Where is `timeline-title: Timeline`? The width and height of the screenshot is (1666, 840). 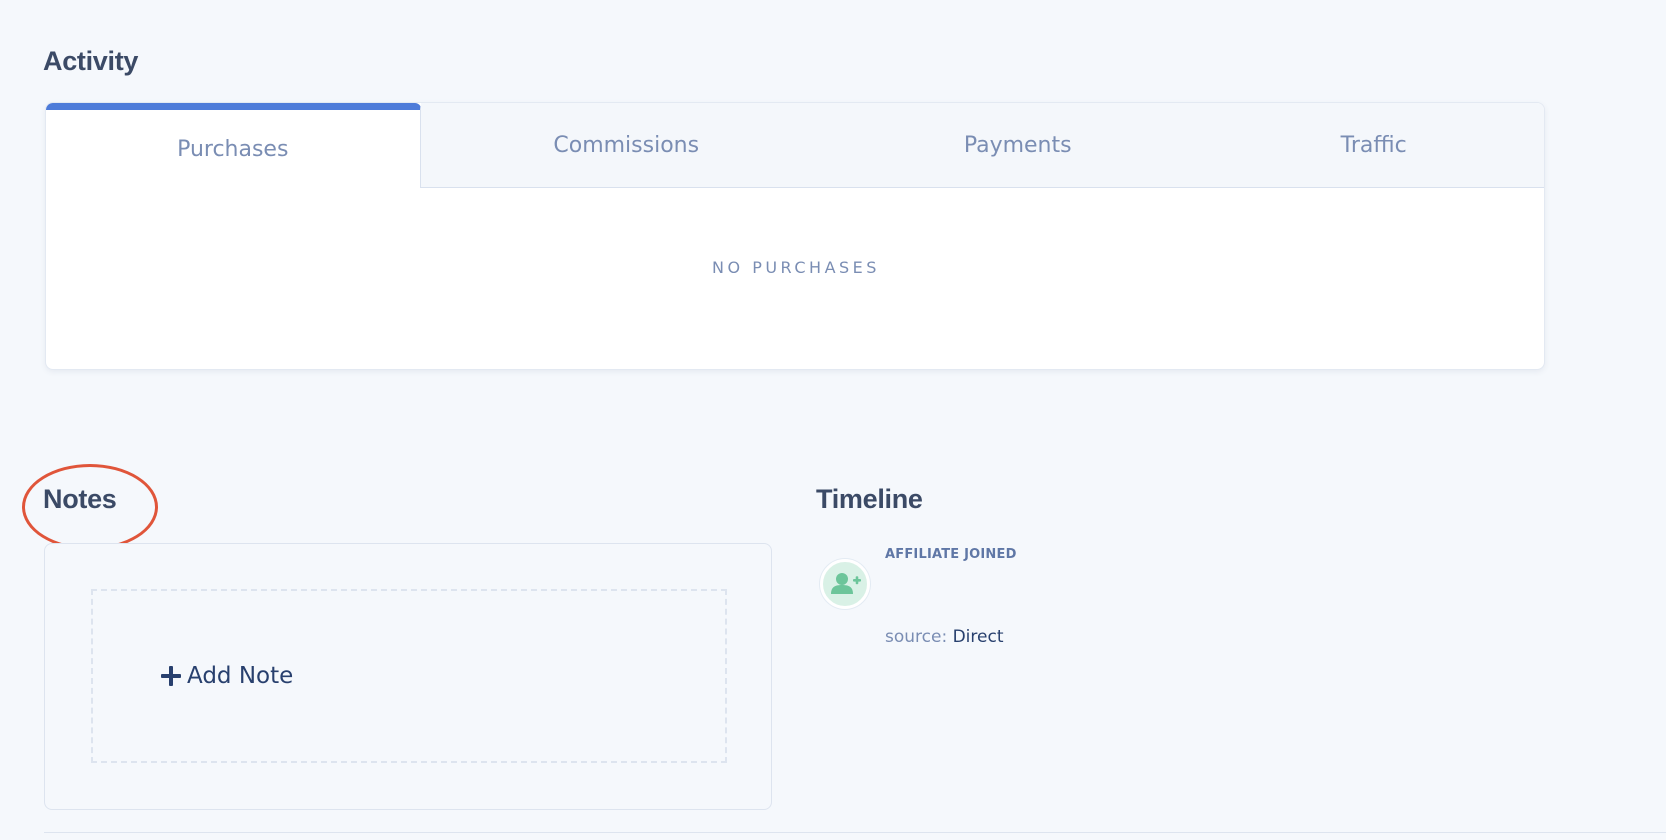 timeline-title: Timeline is located at coordinates (869, 499).